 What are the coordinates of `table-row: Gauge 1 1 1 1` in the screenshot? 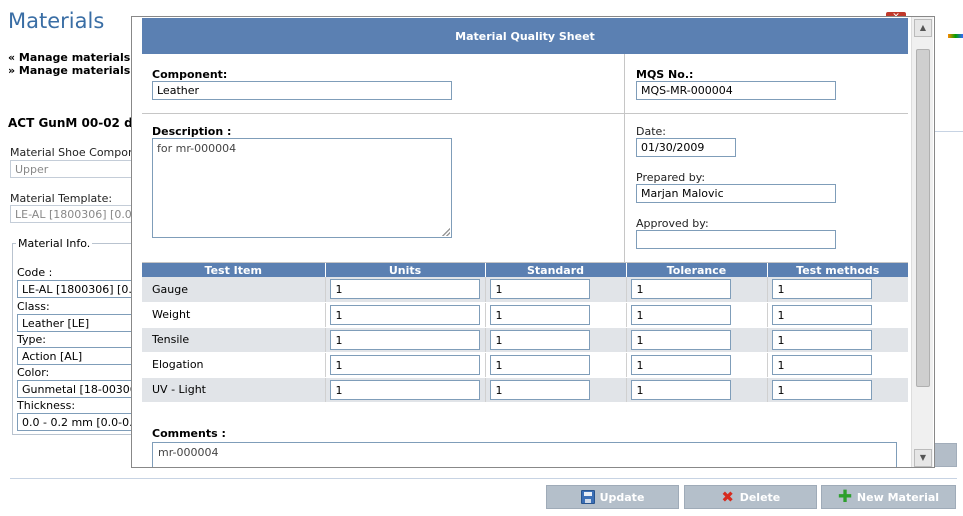 It's located at (525, 290).